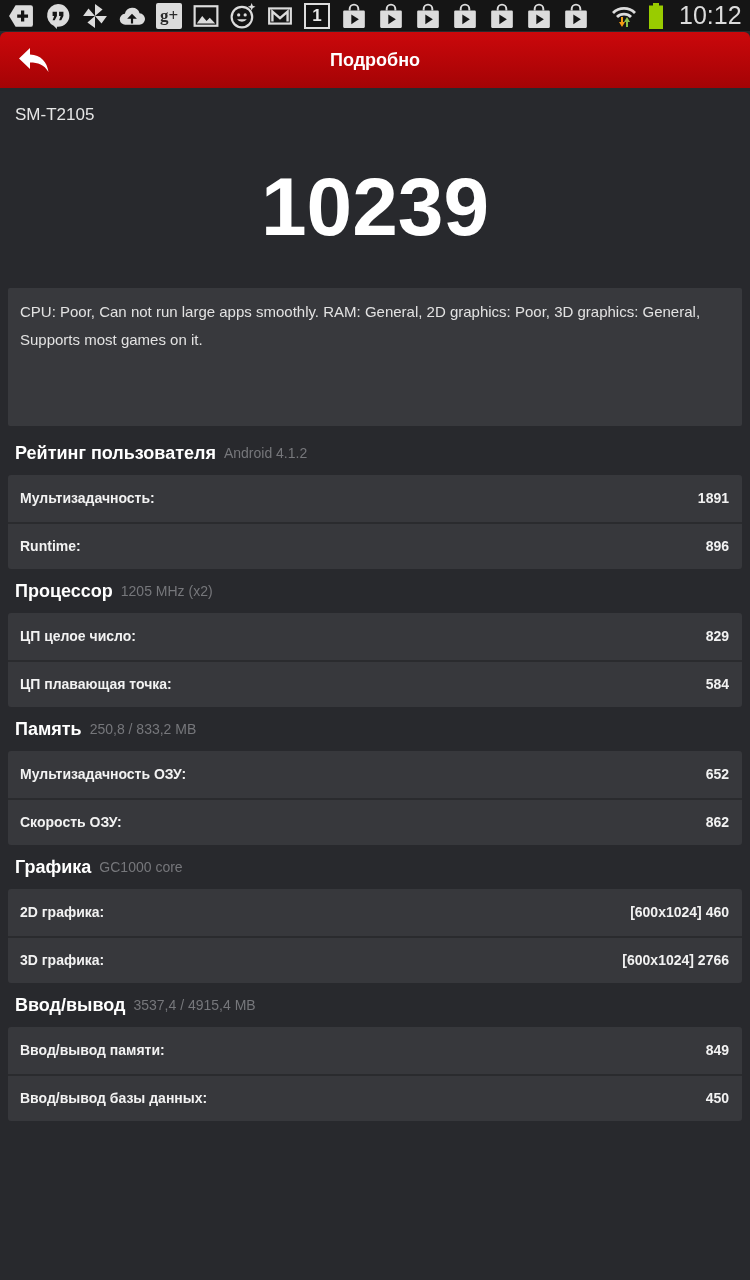  What do you see at coordinates (656, 15) in the screenshot?
I see `battery-icon` at bounding box center [656, 15].